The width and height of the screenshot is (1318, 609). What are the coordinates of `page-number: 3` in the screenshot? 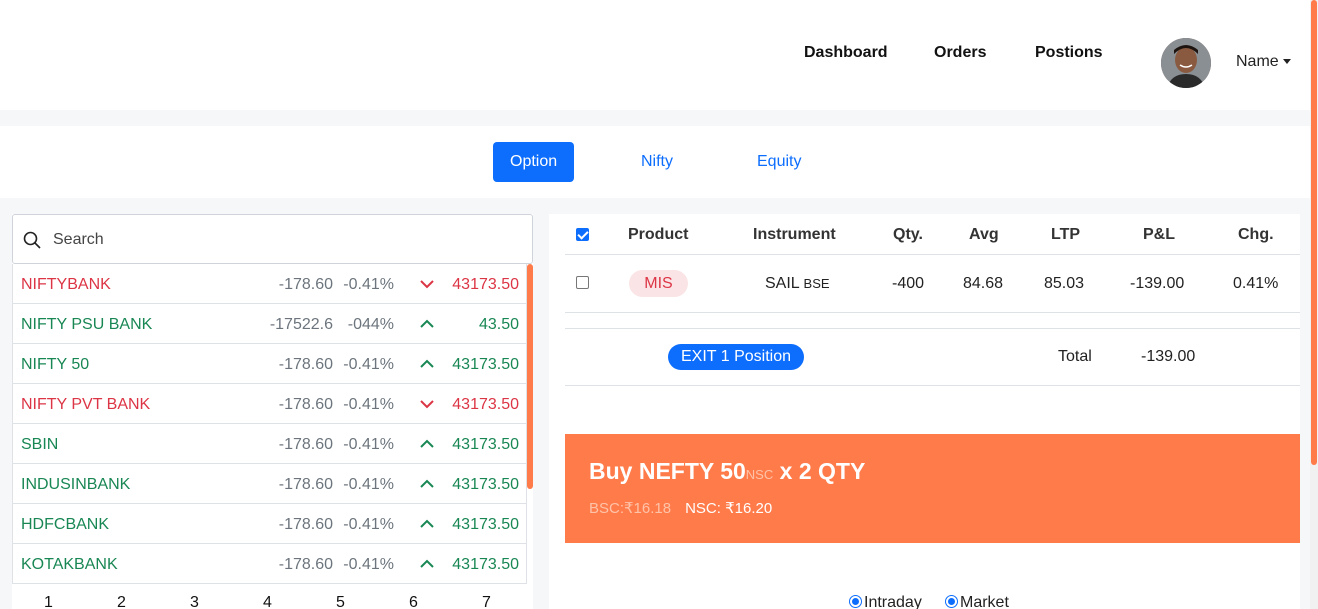 It's located at (194, 601).